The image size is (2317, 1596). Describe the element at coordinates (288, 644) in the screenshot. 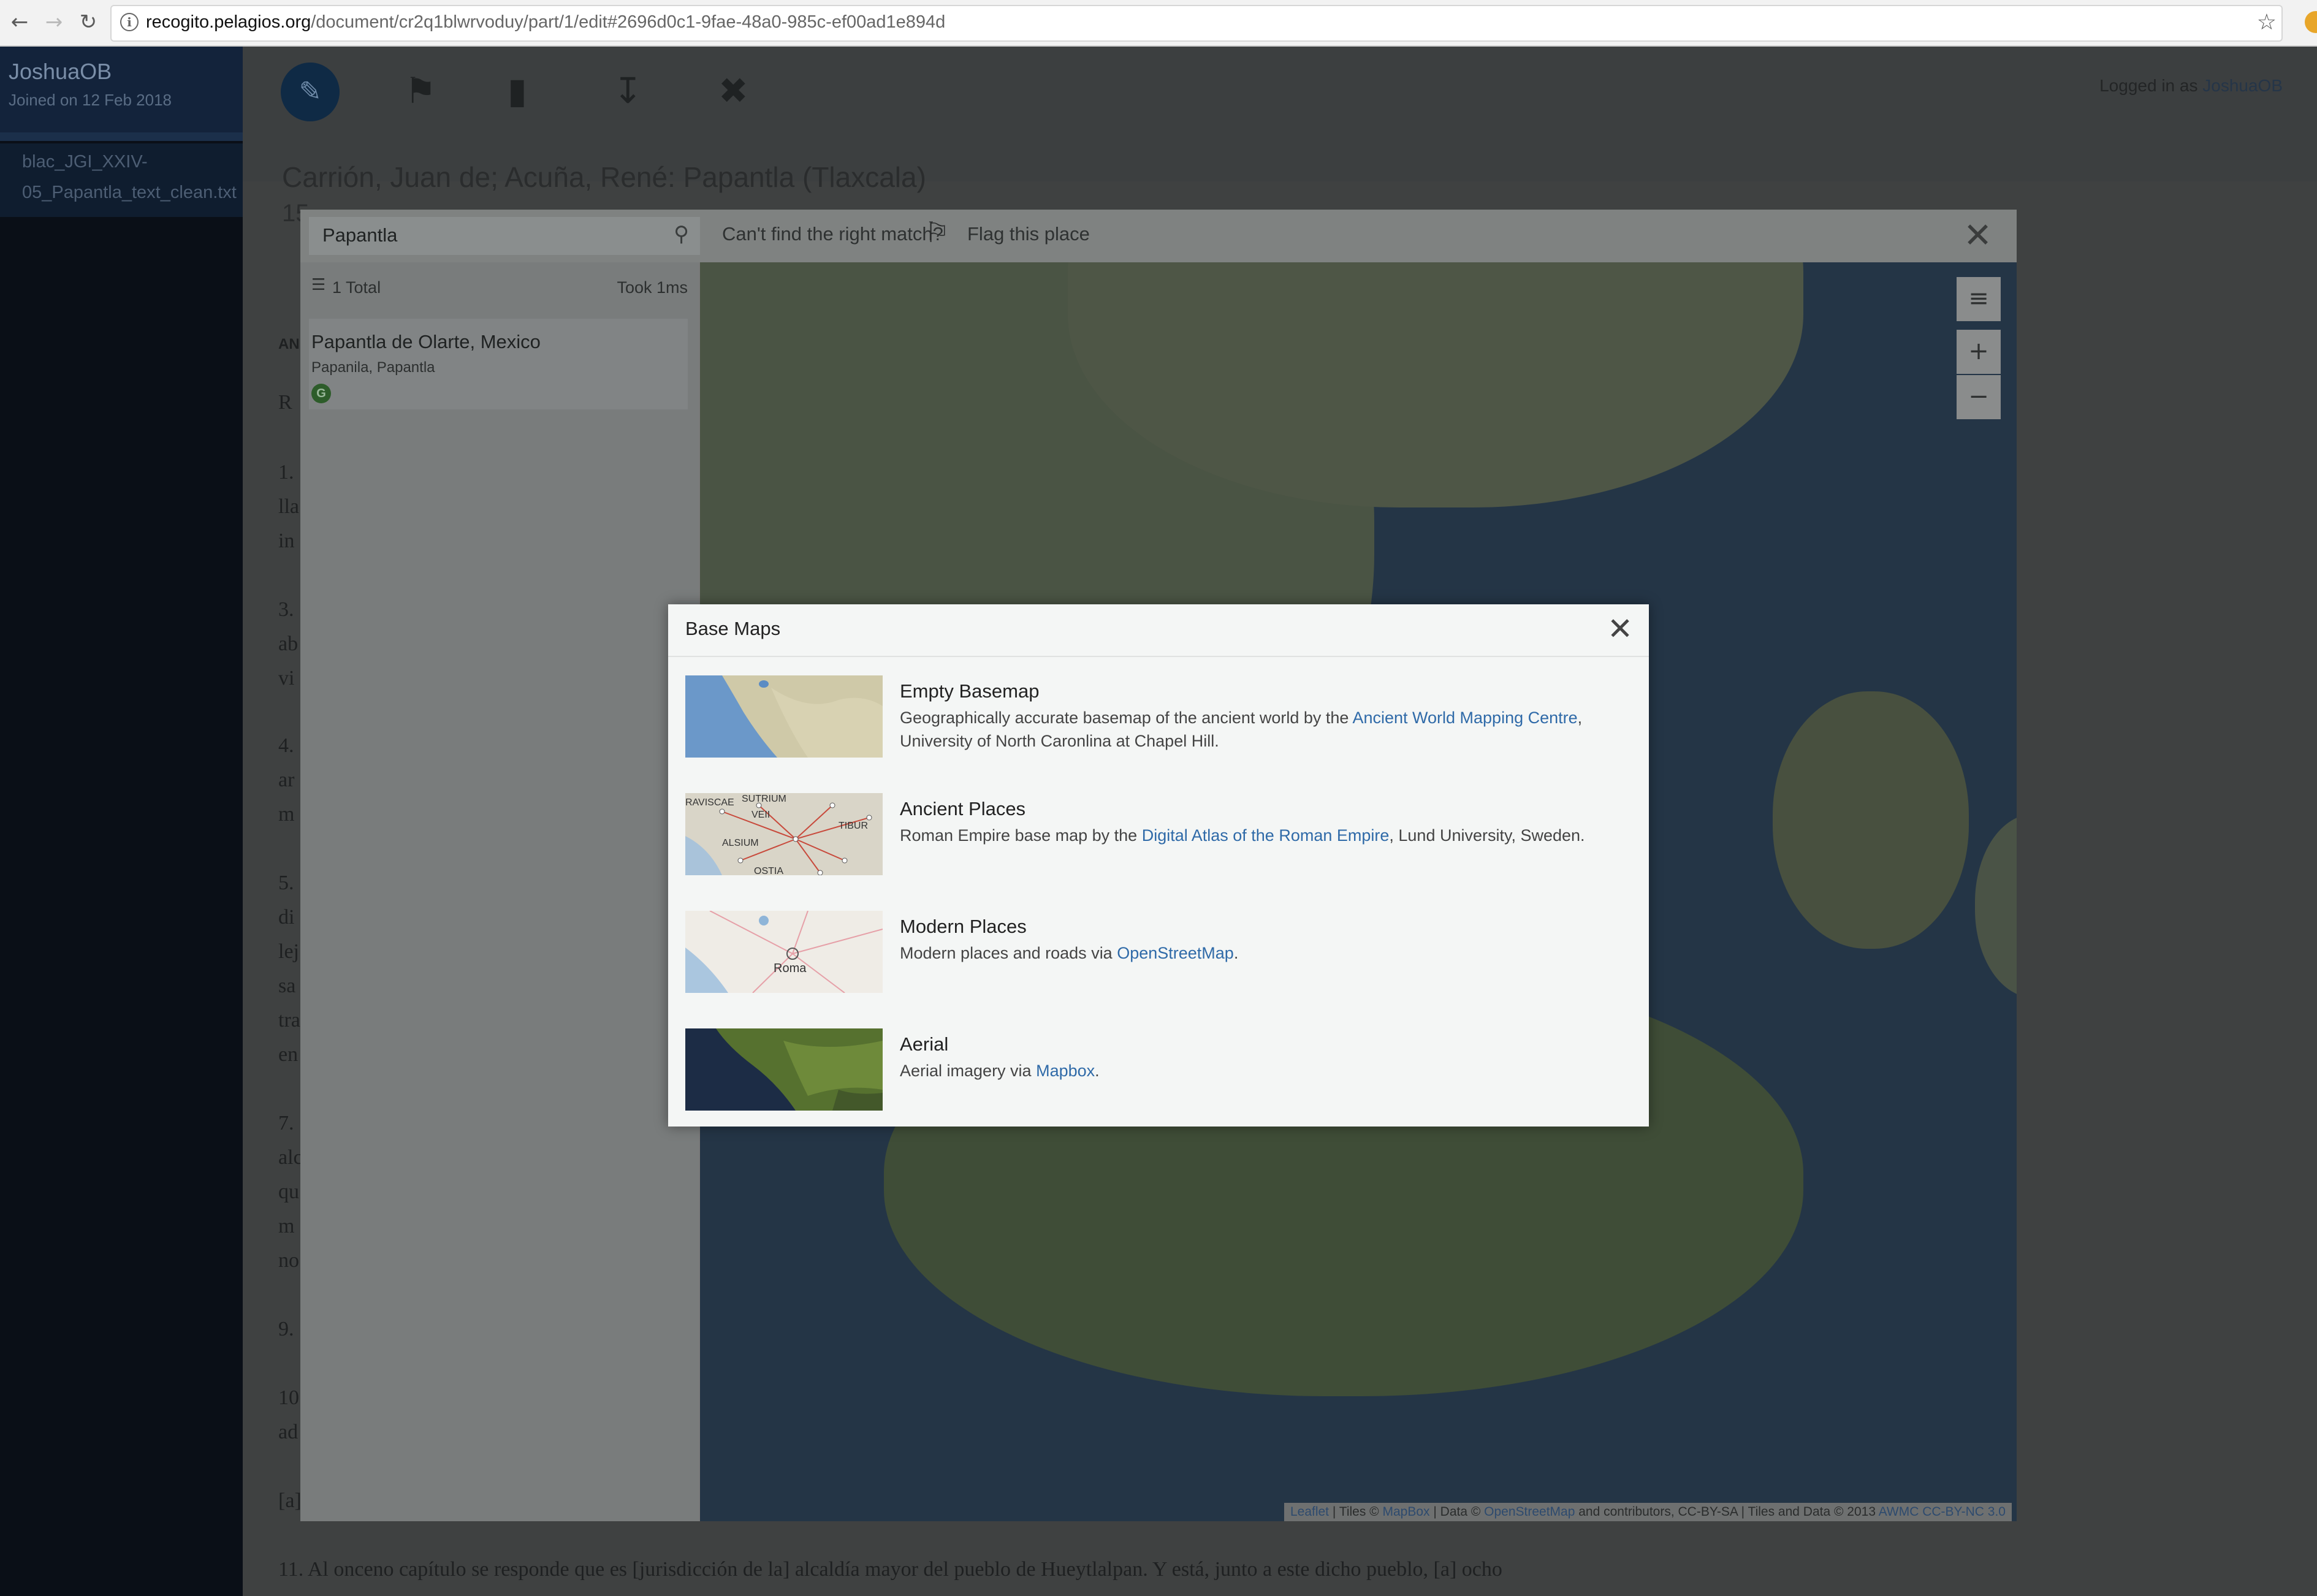

I see `text-line: ab` at that location.